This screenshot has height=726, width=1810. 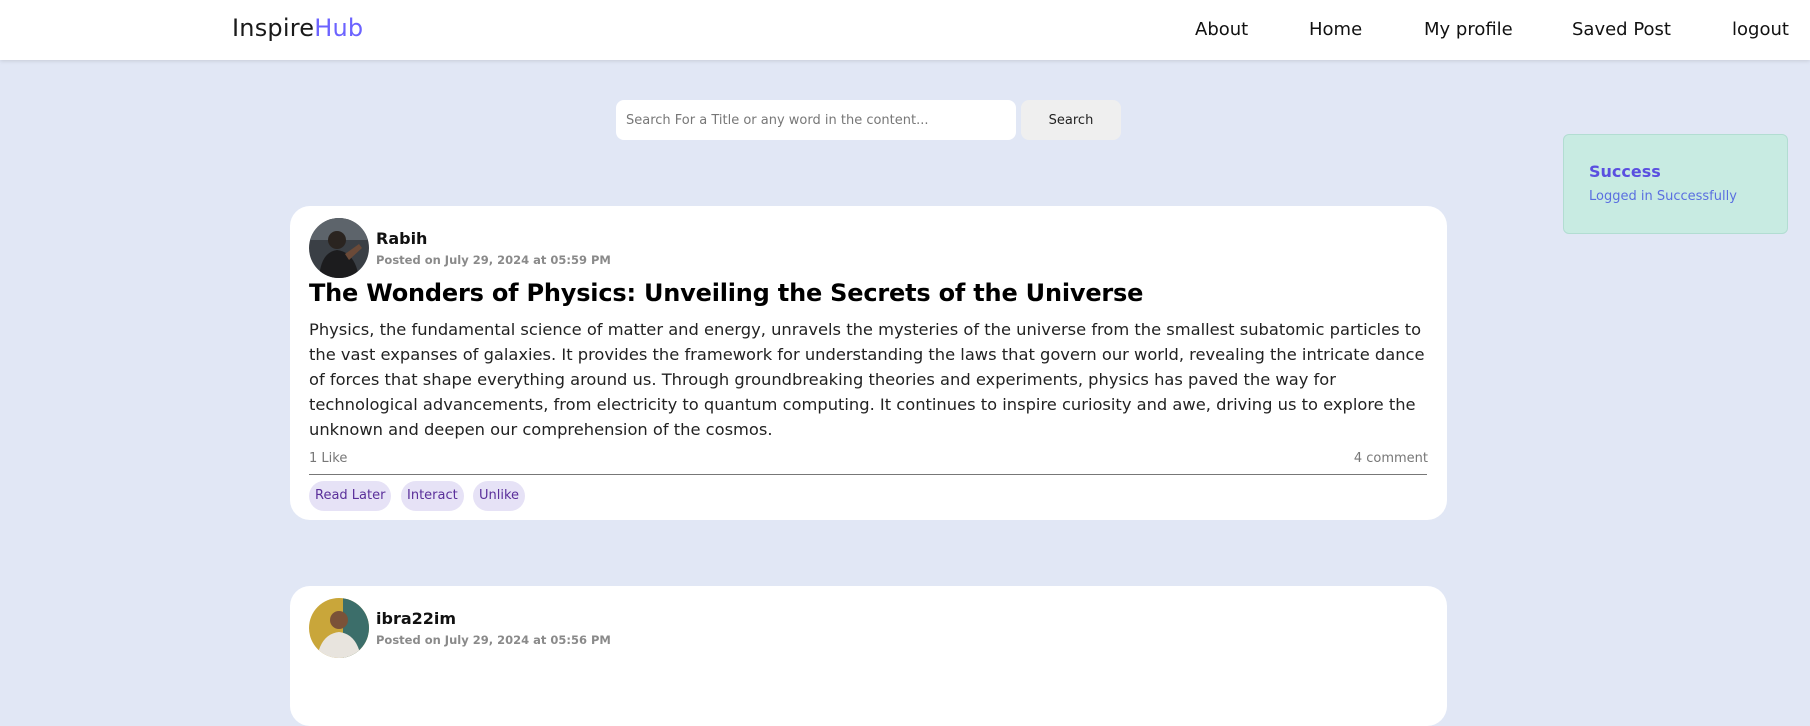 What do you see at coordinates (432, 496) in the screenshot?
I see `interact-button: Interact` at bounding box center [432, 496].